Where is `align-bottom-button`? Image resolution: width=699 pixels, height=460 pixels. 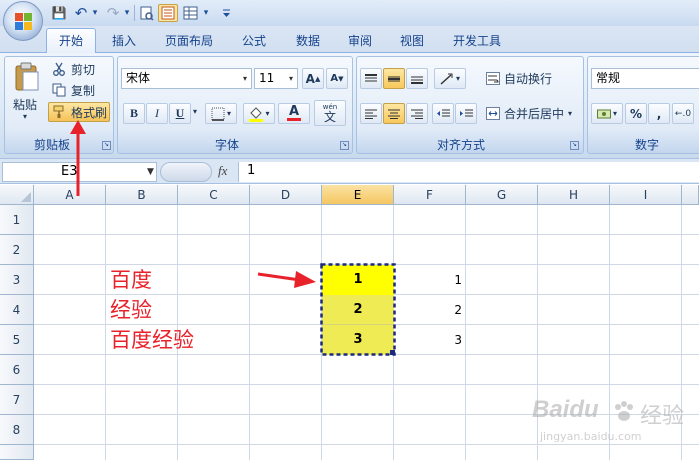 align-bottom-button is located at coordinates (417, 78).